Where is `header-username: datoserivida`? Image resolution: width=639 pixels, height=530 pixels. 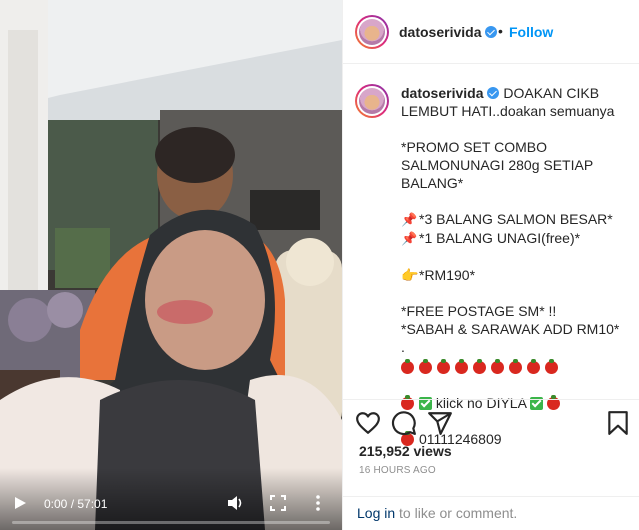
header-username: datoserivida is located at coordinates (448, 32).